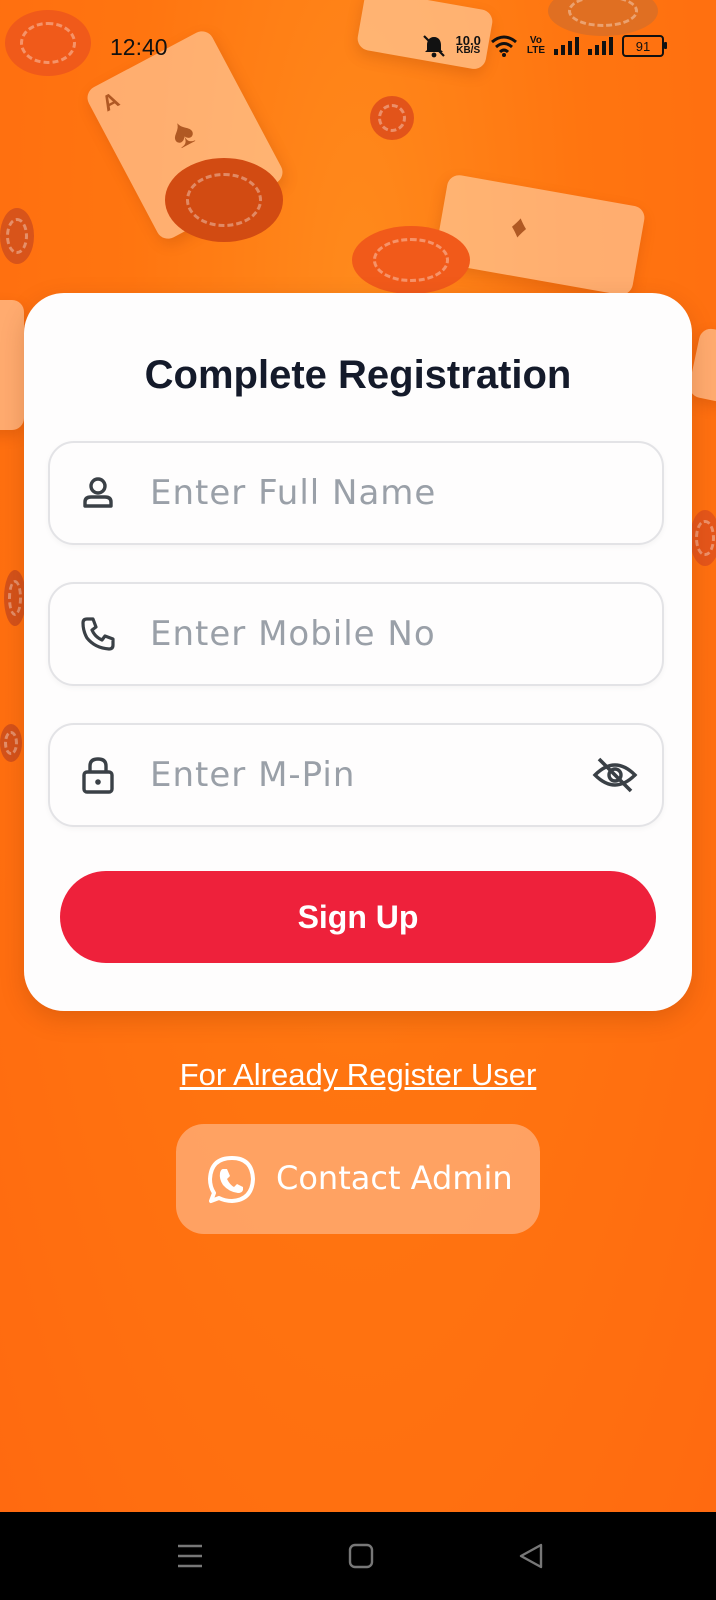 The width and height of the screenshot is (716, 1600). I want to click on menu-icon, so click(190, 1556).